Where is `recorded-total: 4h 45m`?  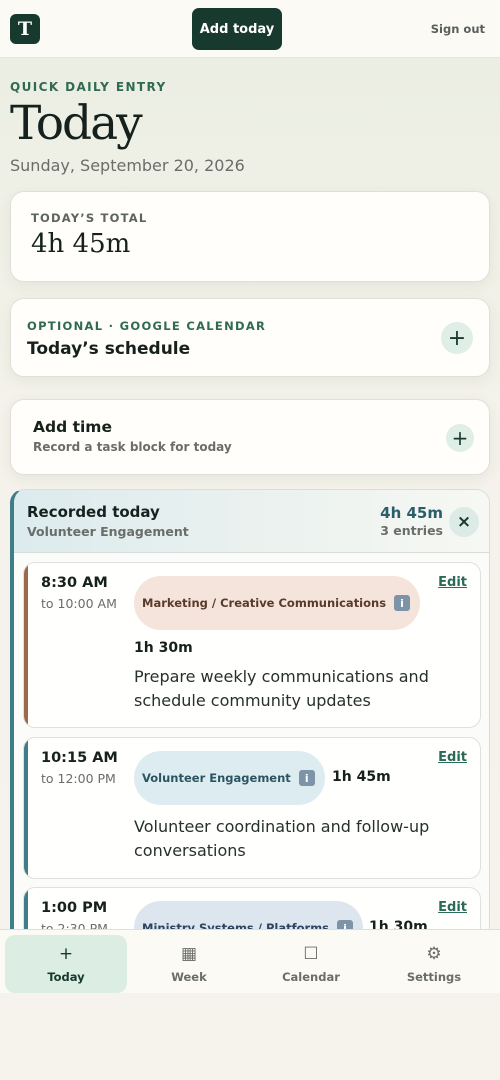
recorded-total: 4h 45m is located at coordinates (411, 513).